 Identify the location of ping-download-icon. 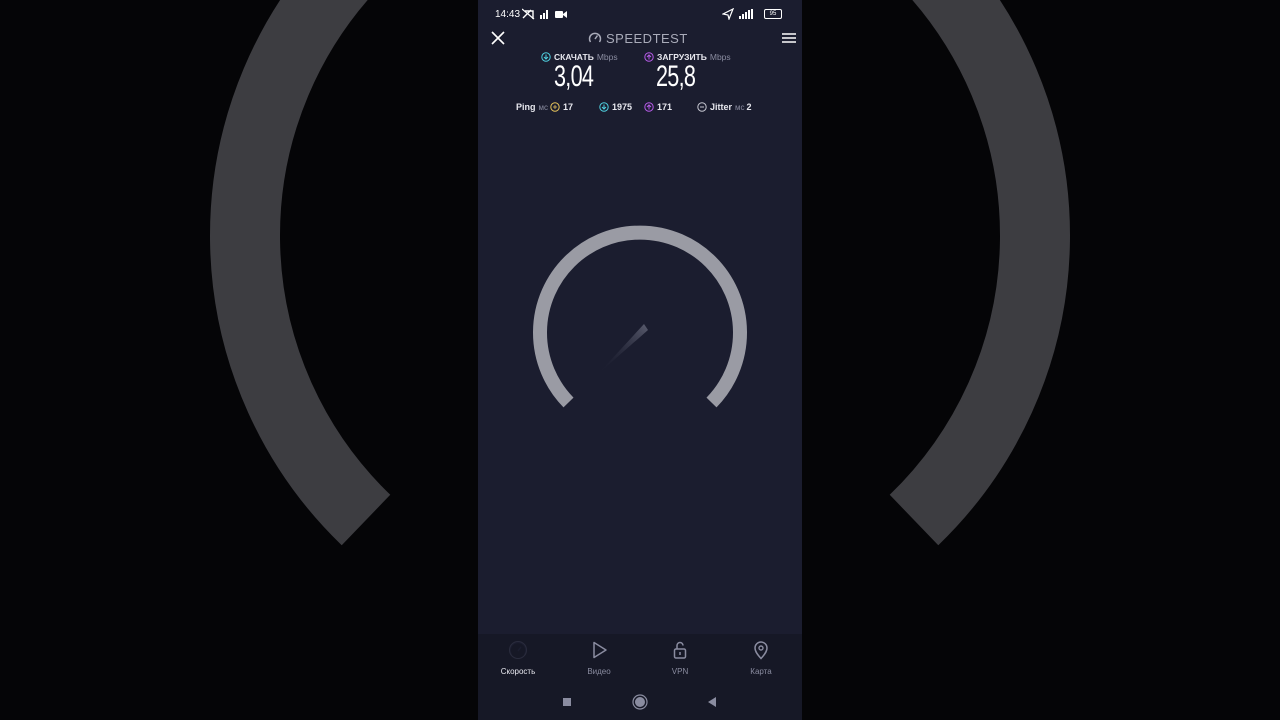
(604, 107).